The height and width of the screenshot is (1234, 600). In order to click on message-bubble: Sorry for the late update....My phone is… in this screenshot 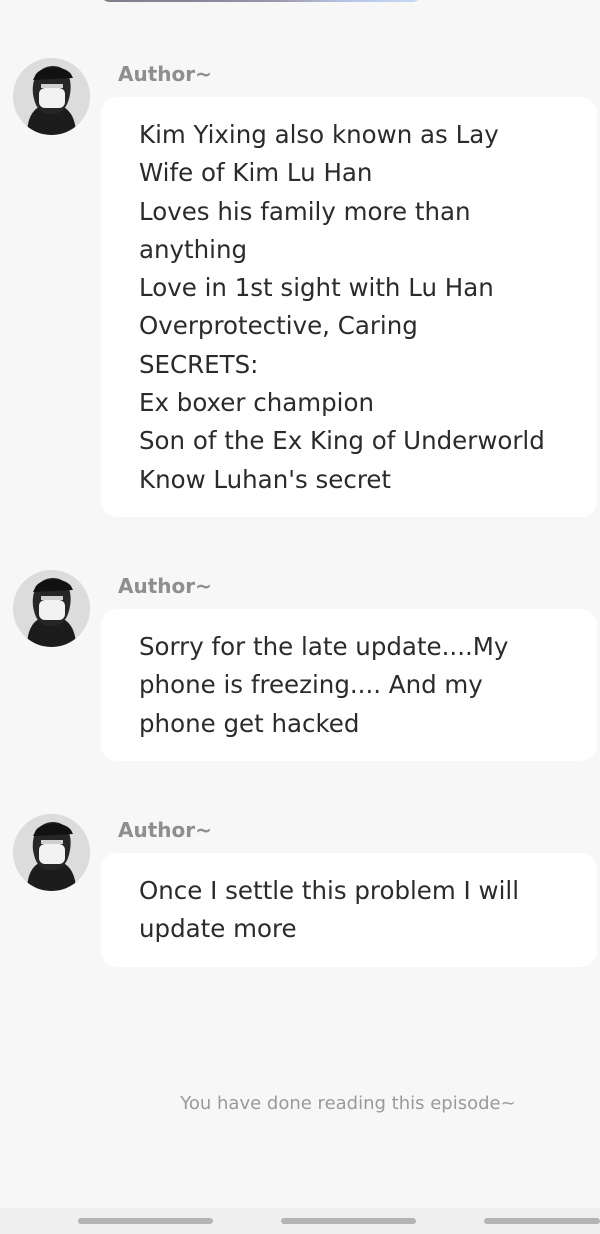, I will do `click(349, 685)`.